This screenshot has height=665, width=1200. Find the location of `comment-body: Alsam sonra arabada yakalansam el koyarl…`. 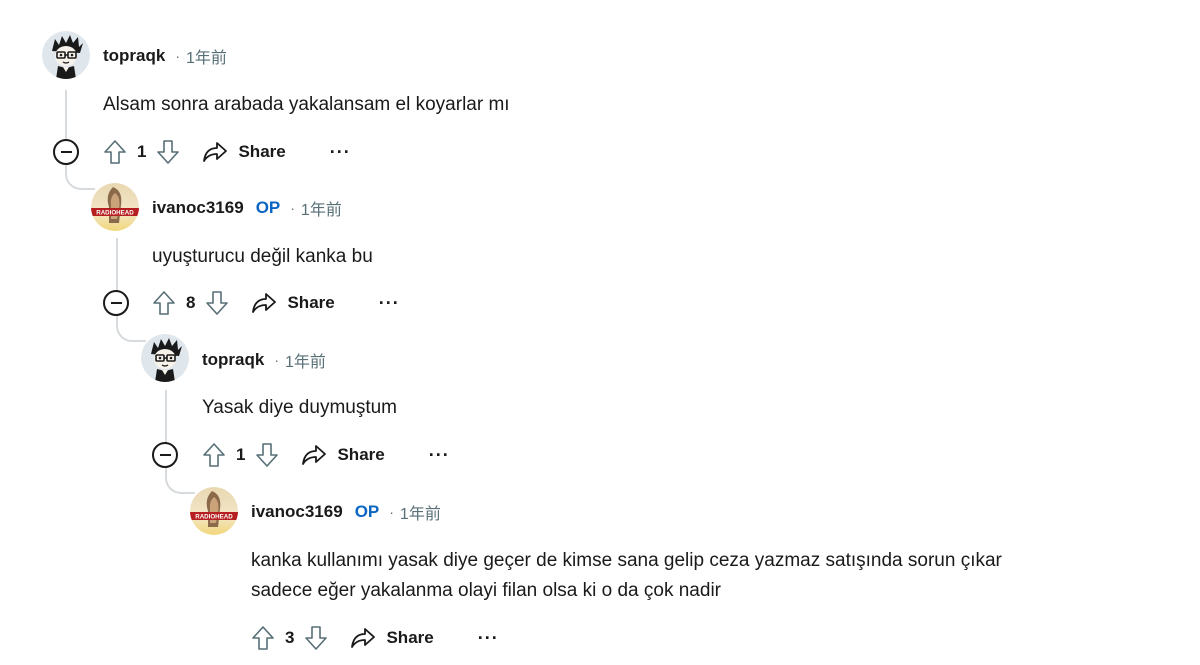

comment-body: Alsam sonra arabada yakalansam el koyarl… is located at coordinates (306, 105).